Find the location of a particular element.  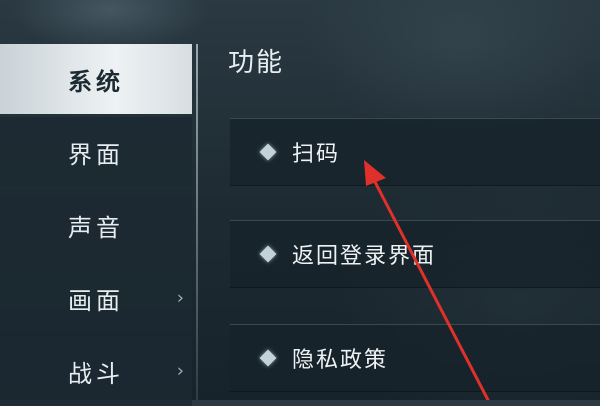

sidebar-item-combat: 战斗 › is located at coordinates (96, 371).